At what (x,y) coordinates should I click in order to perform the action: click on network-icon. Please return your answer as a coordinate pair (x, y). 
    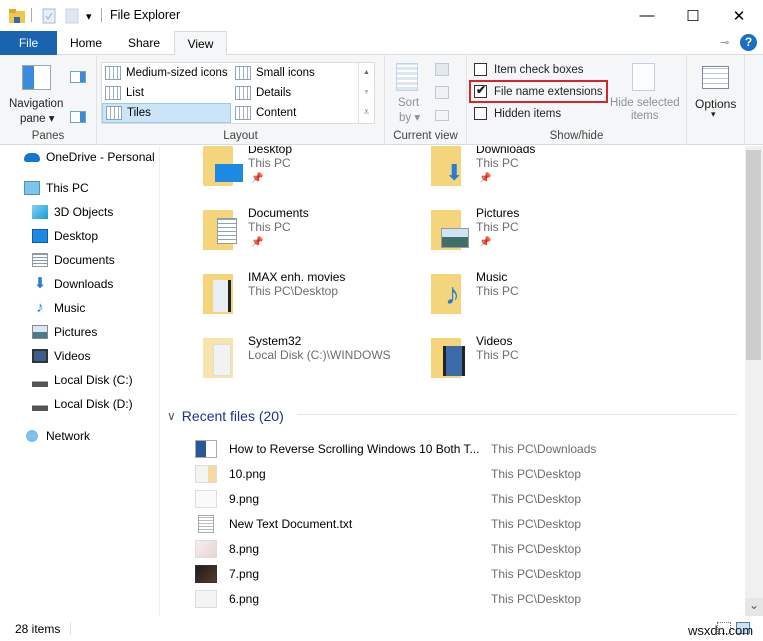
    Looking at the image, I should click on (32, 436).